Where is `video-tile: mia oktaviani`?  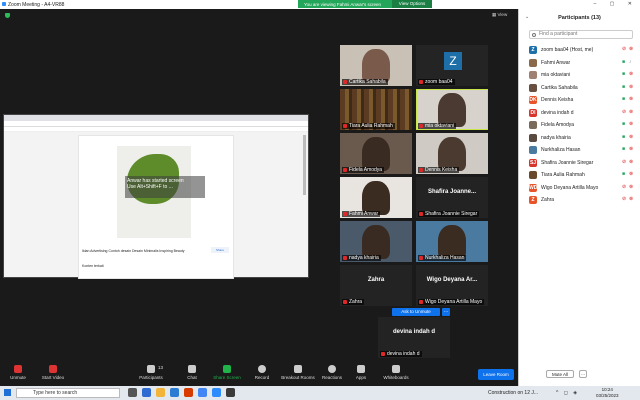
video-tile: mia oktaviani is located at coordinates (452, 109).